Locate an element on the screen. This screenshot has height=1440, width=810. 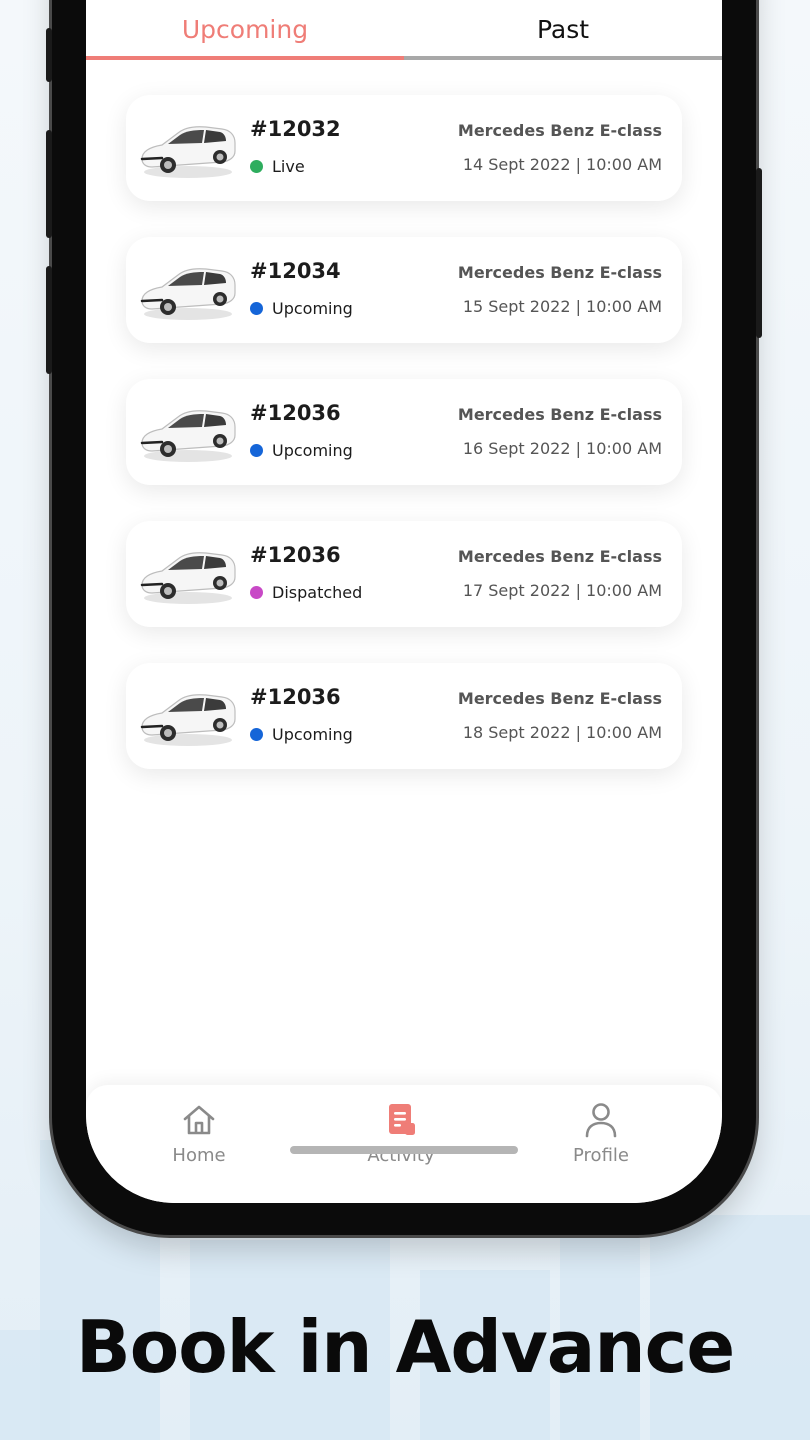
booking-datetime: 16 Sept 2022 | 10:00 AM is located at coordinates (562, 448).